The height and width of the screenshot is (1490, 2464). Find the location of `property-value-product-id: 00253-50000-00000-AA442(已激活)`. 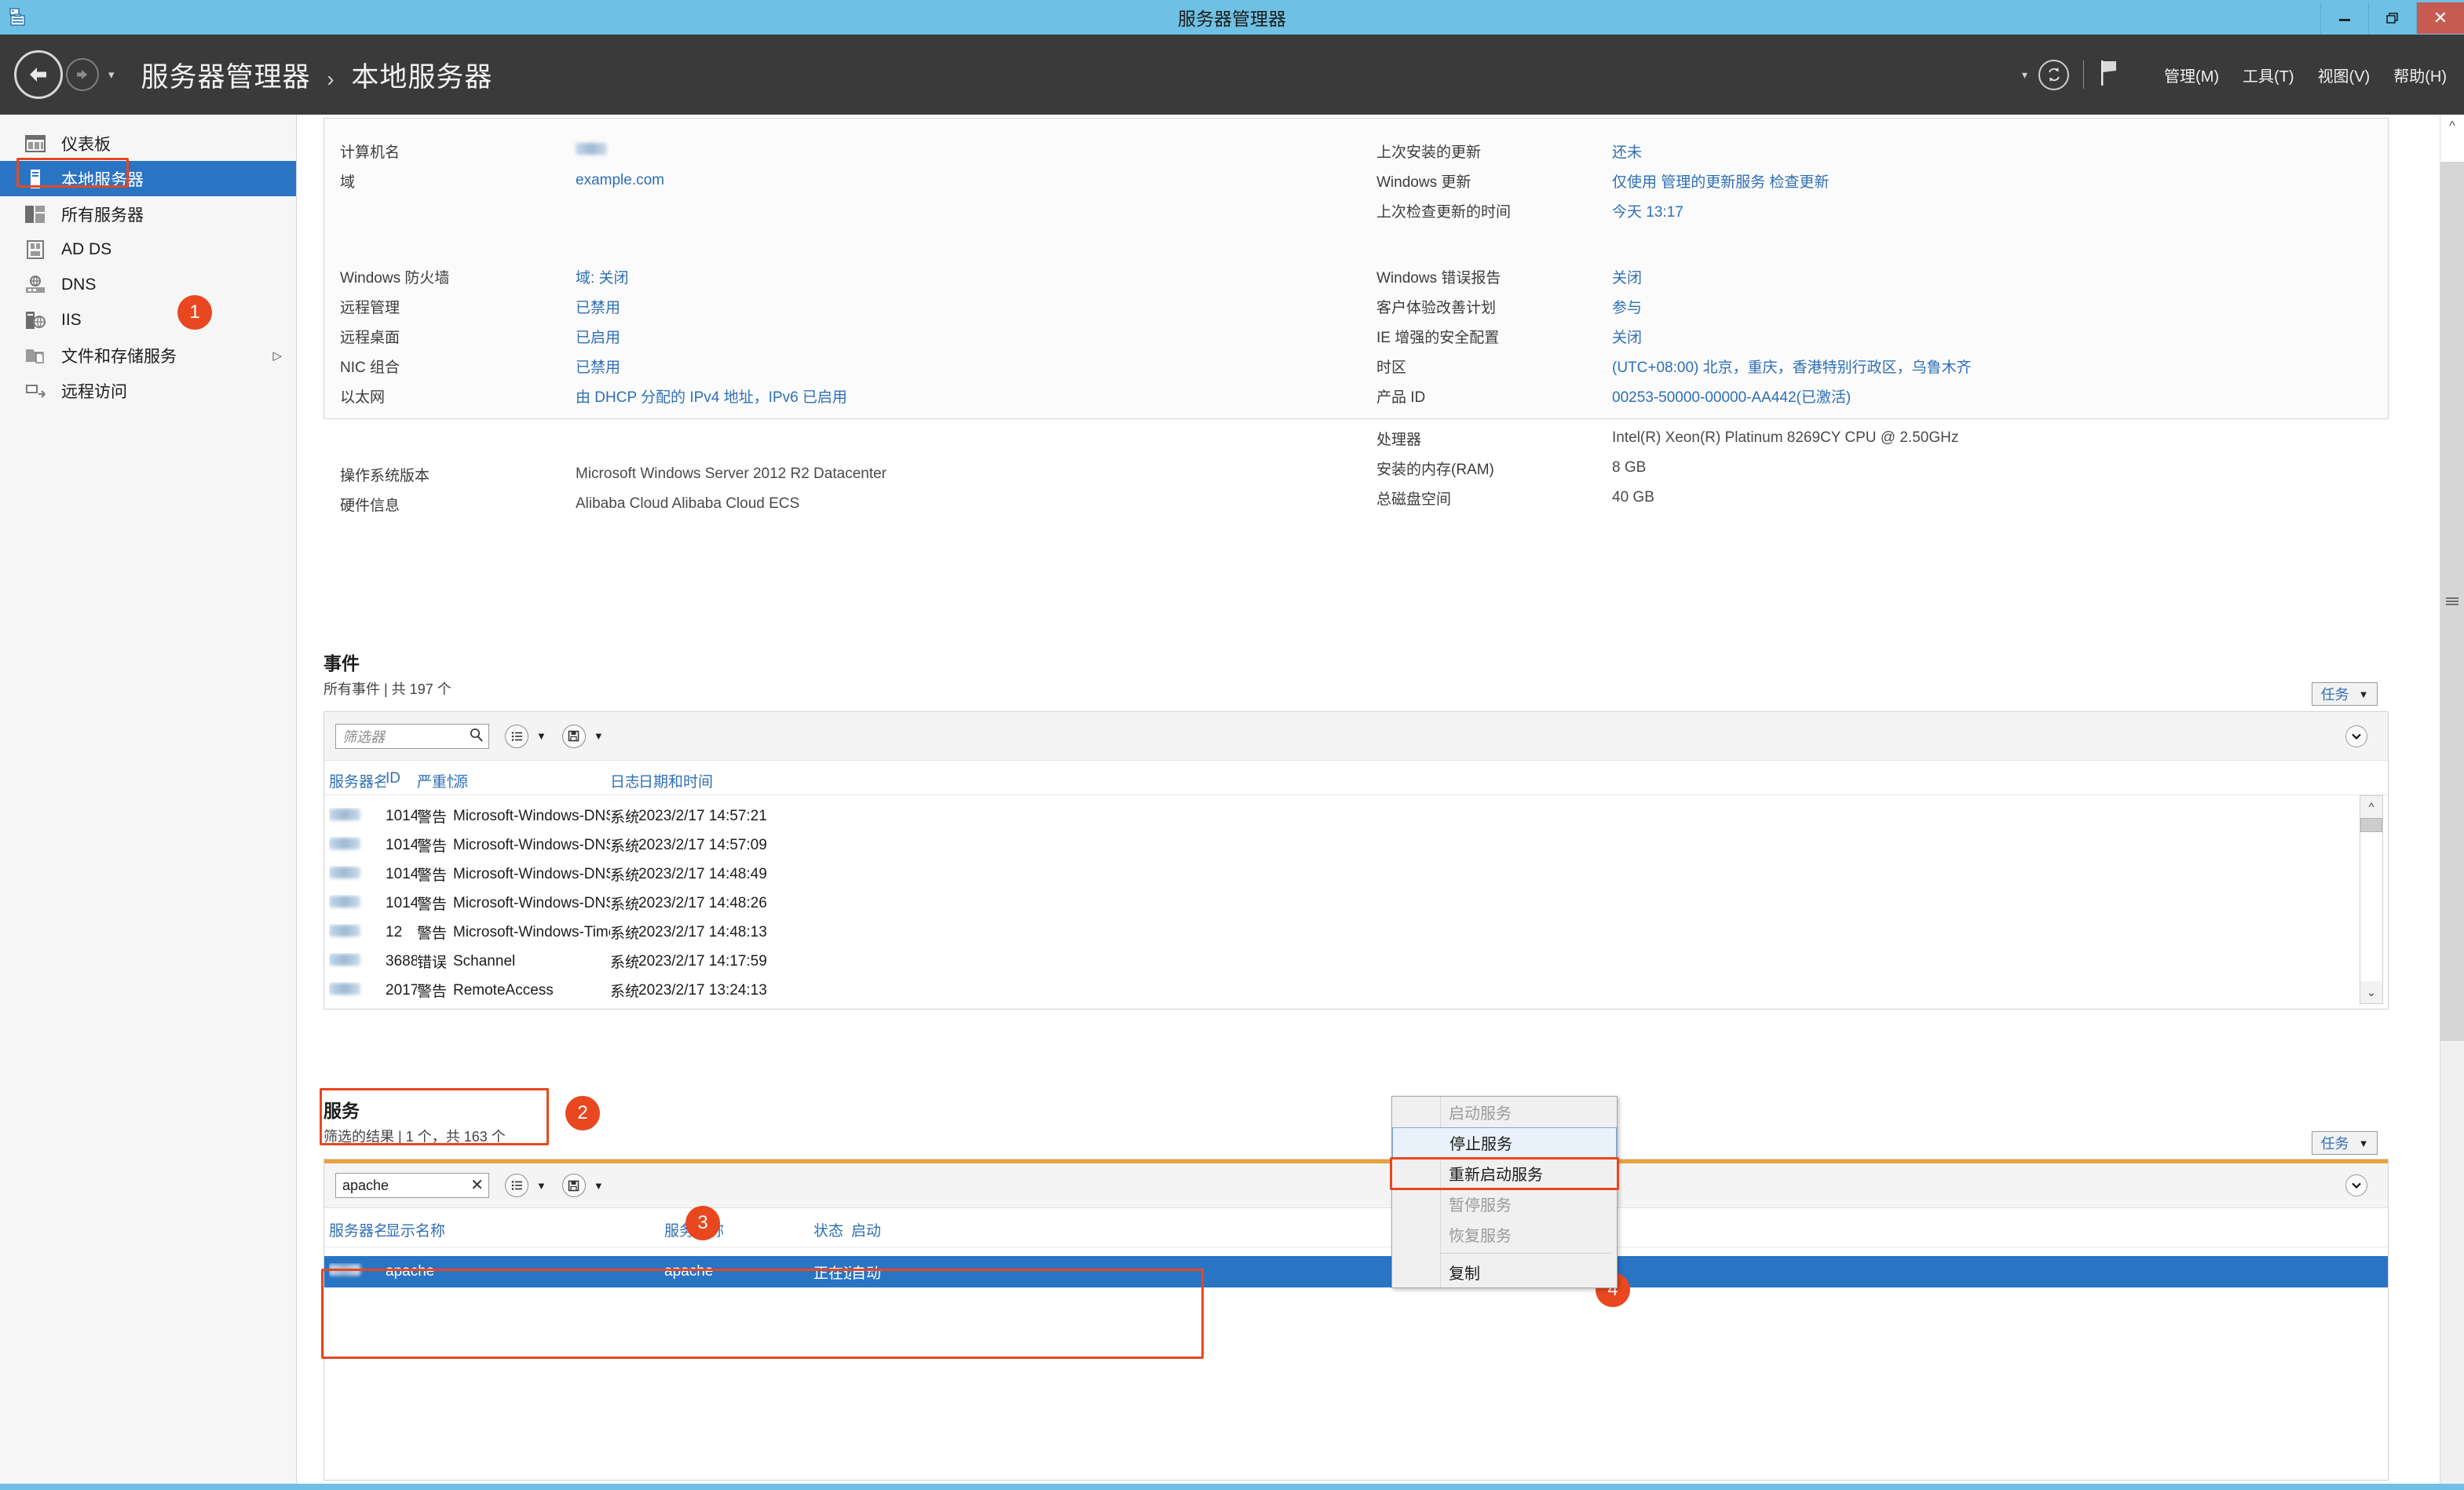

property-value-product-id: 00253-50000-00000-AA442(已激活) is located at coordinates (1732, 396).